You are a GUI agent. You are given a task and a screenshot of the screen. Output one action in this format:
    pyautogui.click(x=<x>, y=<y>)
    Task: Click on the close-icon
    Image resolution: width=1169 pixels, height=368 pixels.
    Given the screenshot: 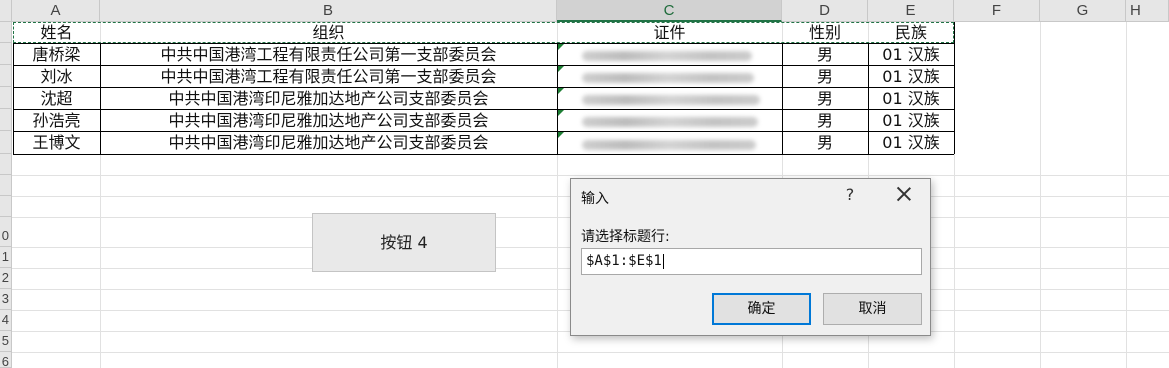 What is the action you would take?
    pyautogui.click(x=904, y=194)
    